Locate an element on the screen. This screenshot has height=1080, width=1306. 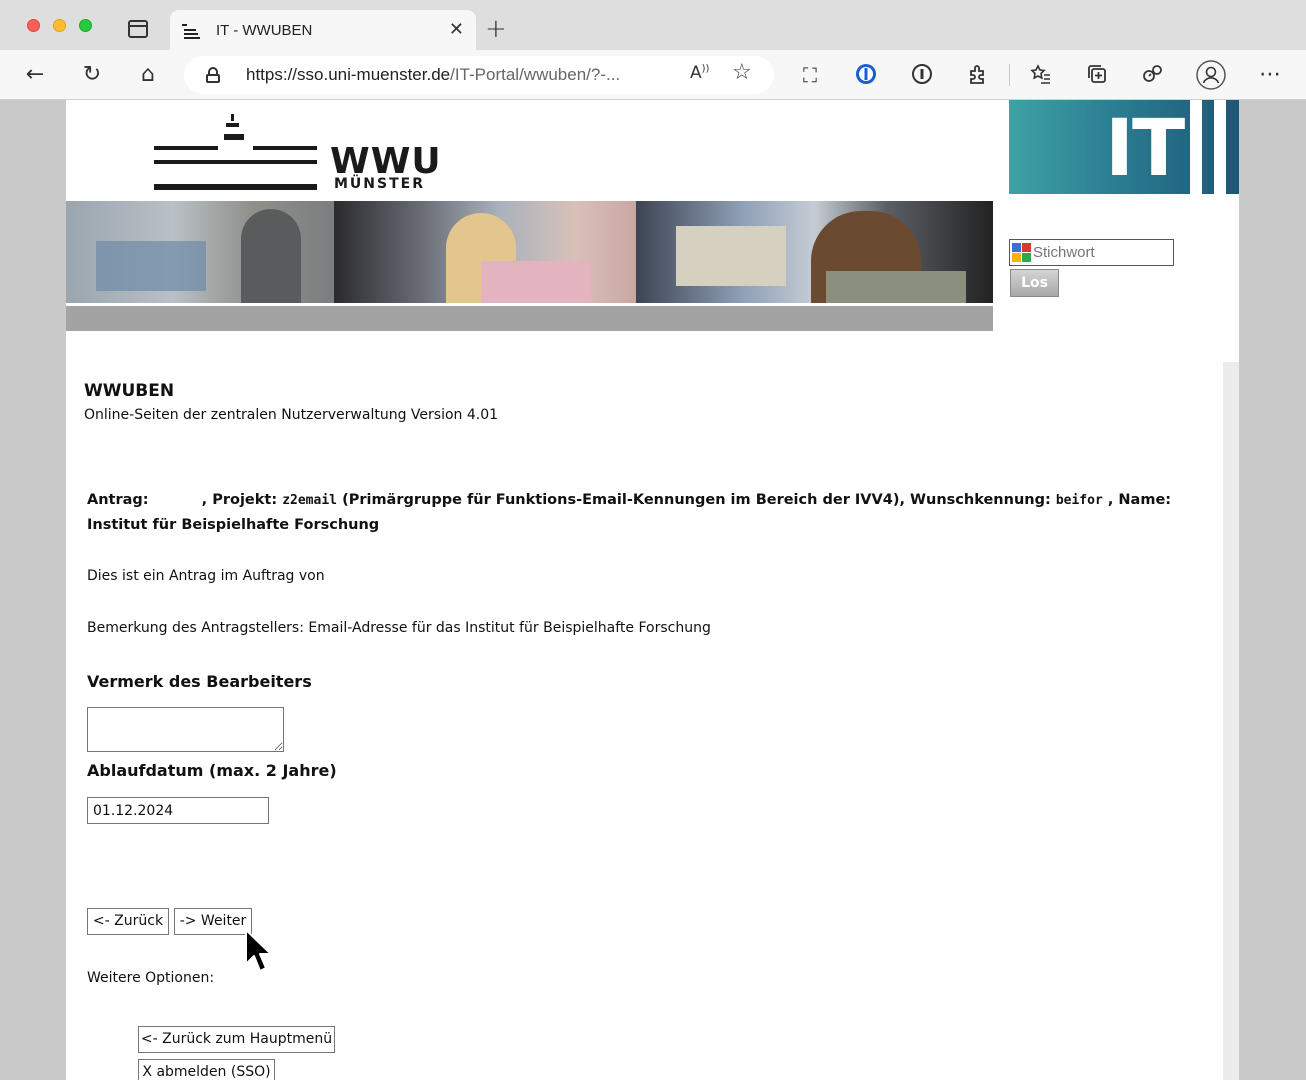
page-title: WWUBEN is located at coordinates (129, 391).